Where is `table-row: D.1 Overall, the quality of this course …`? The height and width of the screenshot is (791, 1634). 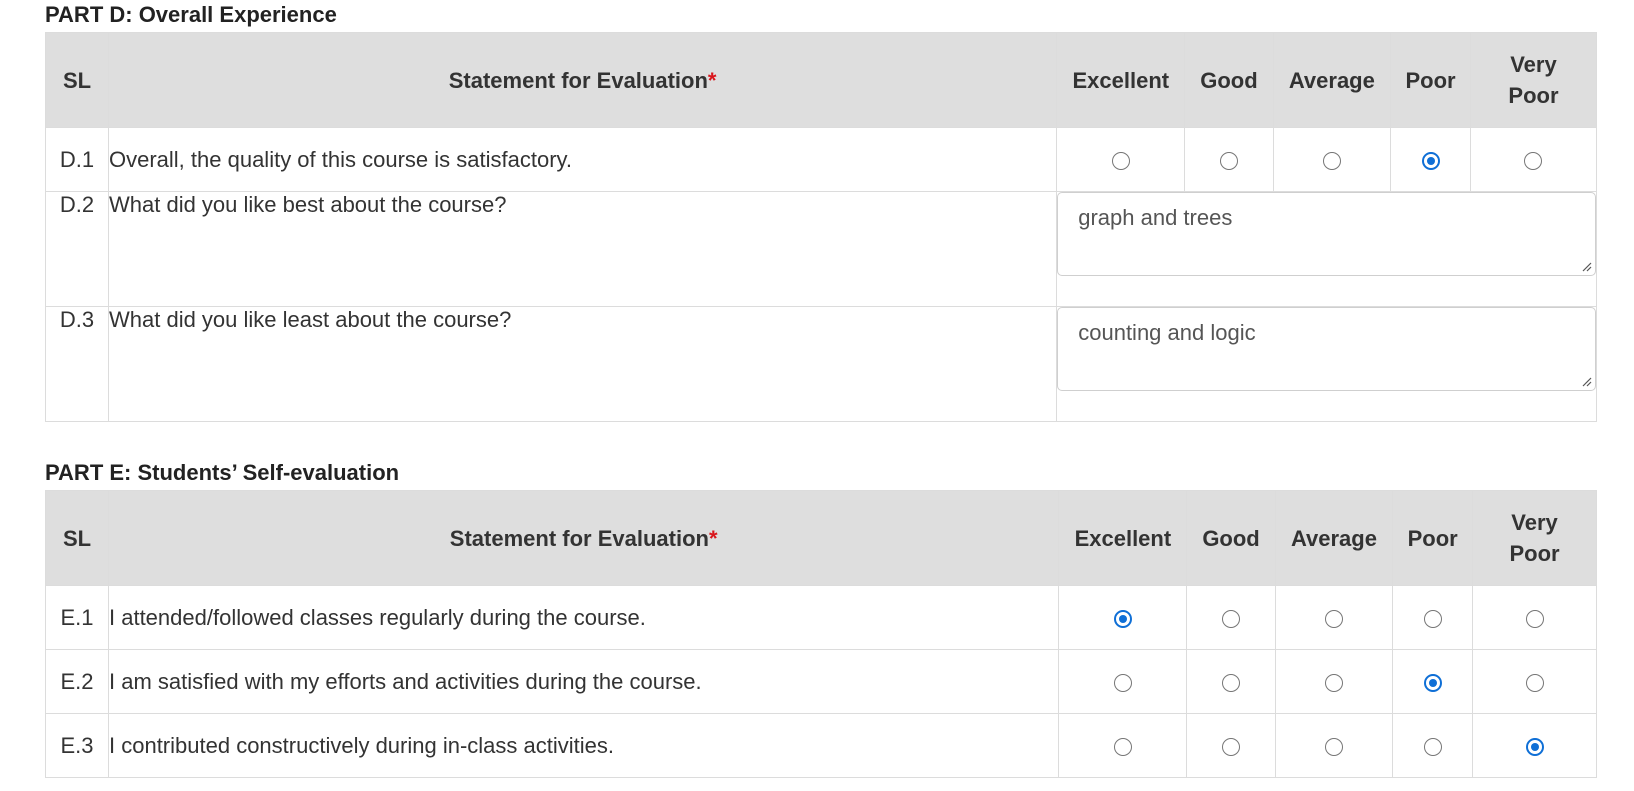 table-row: D.1 Overall, the quality of this course … is located at coordinates (821, 159).